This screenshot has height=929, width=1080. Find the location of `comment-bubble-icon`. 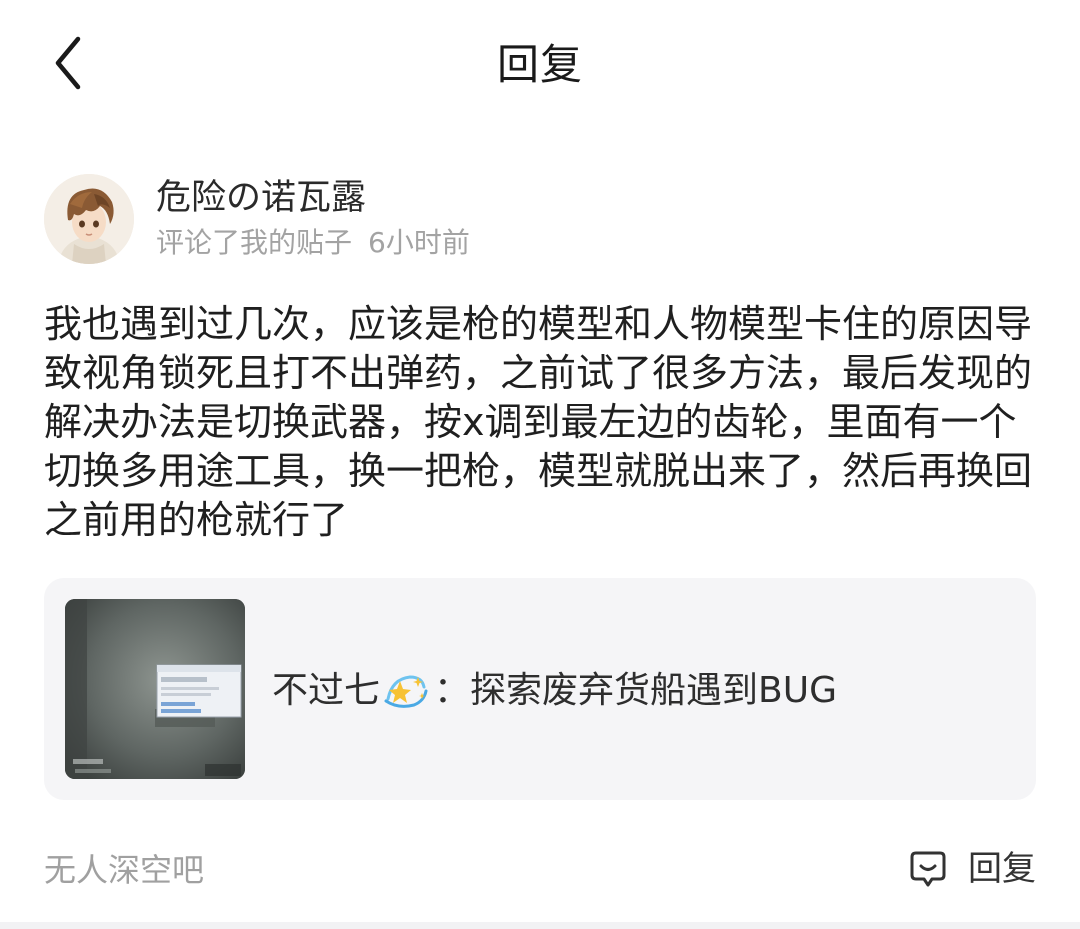

comment-bubble-icon is located at coordinates (928, 869).